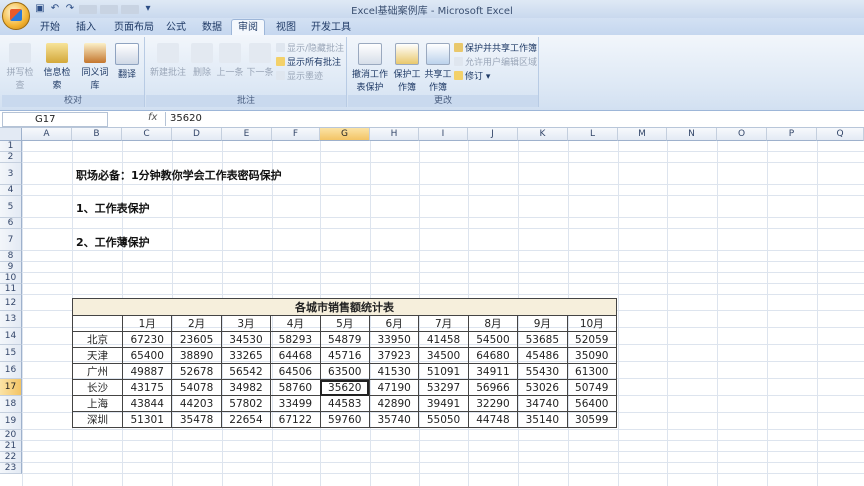  I want to click on thesaurus-button: 同义词库, so click(95, 67).